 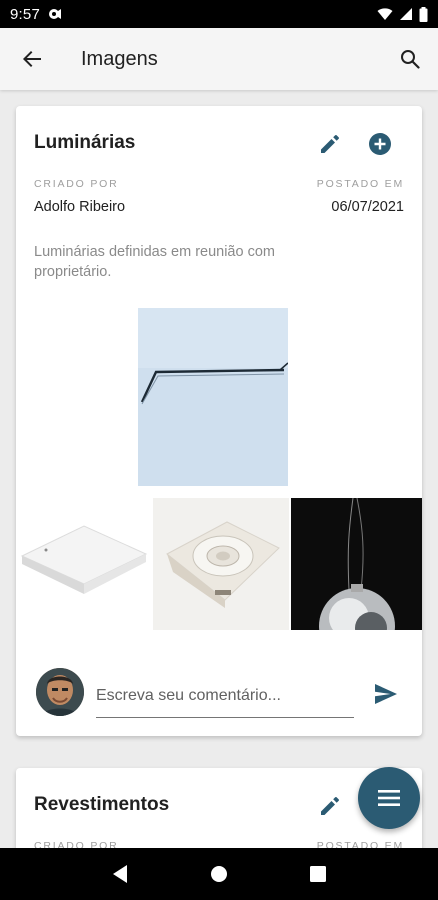 What do you see at coordinates (225, 696) in the screenshot?
I see `comment-input` at bounding box center [225, 696].